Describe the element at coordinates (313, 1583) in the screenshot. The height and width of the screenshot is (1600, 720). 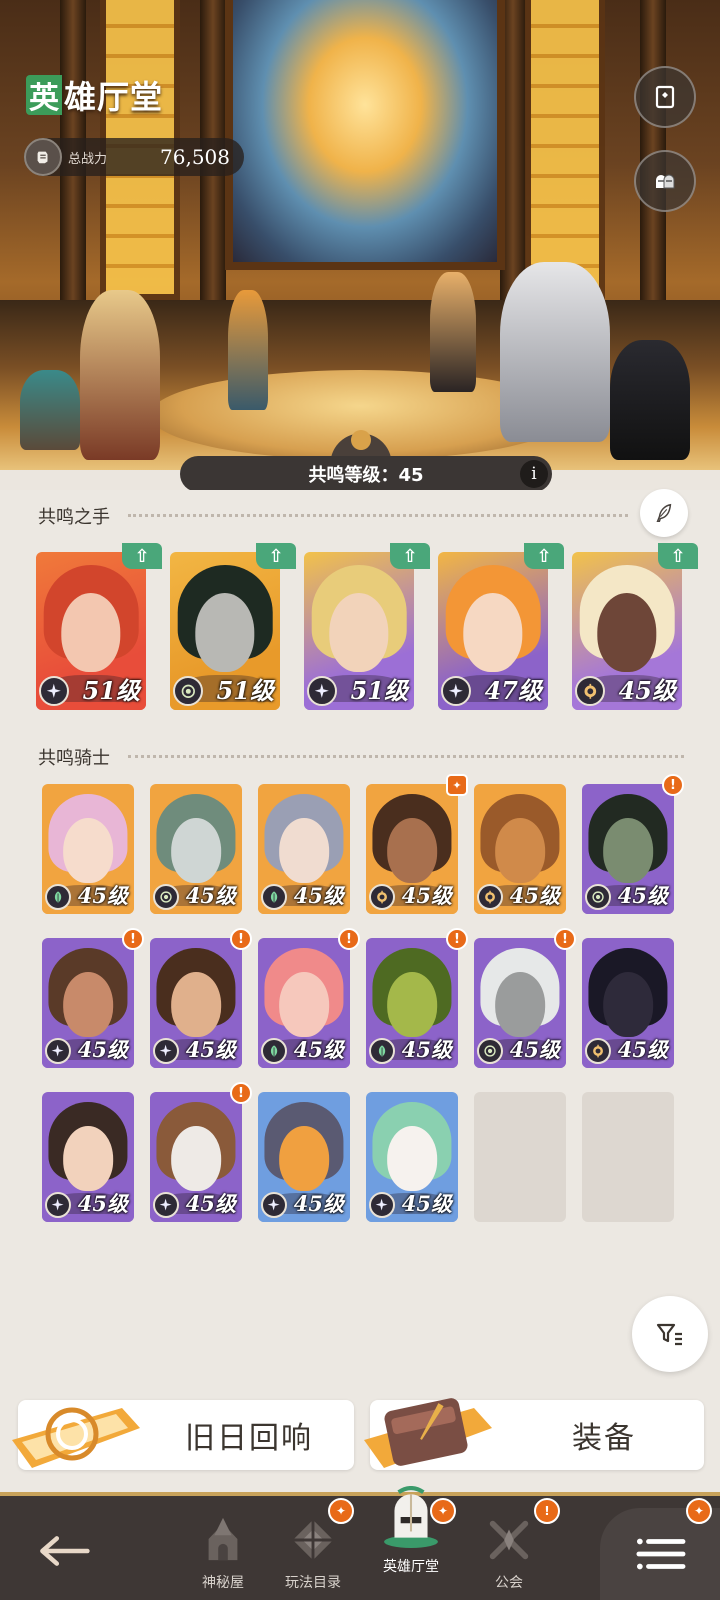
I see `nav-label: 玩法目录` at that location.